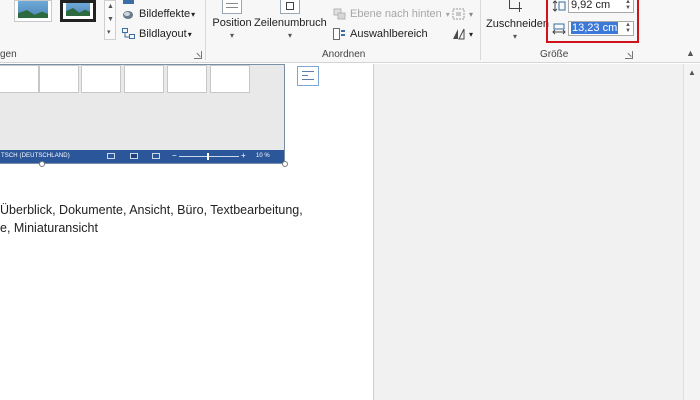 Image resolution: width=700 pixels, height=400 pixels. Describe the element at coordinates (134, 156) in the screenshot. I see `print-layout-icon` at that location.